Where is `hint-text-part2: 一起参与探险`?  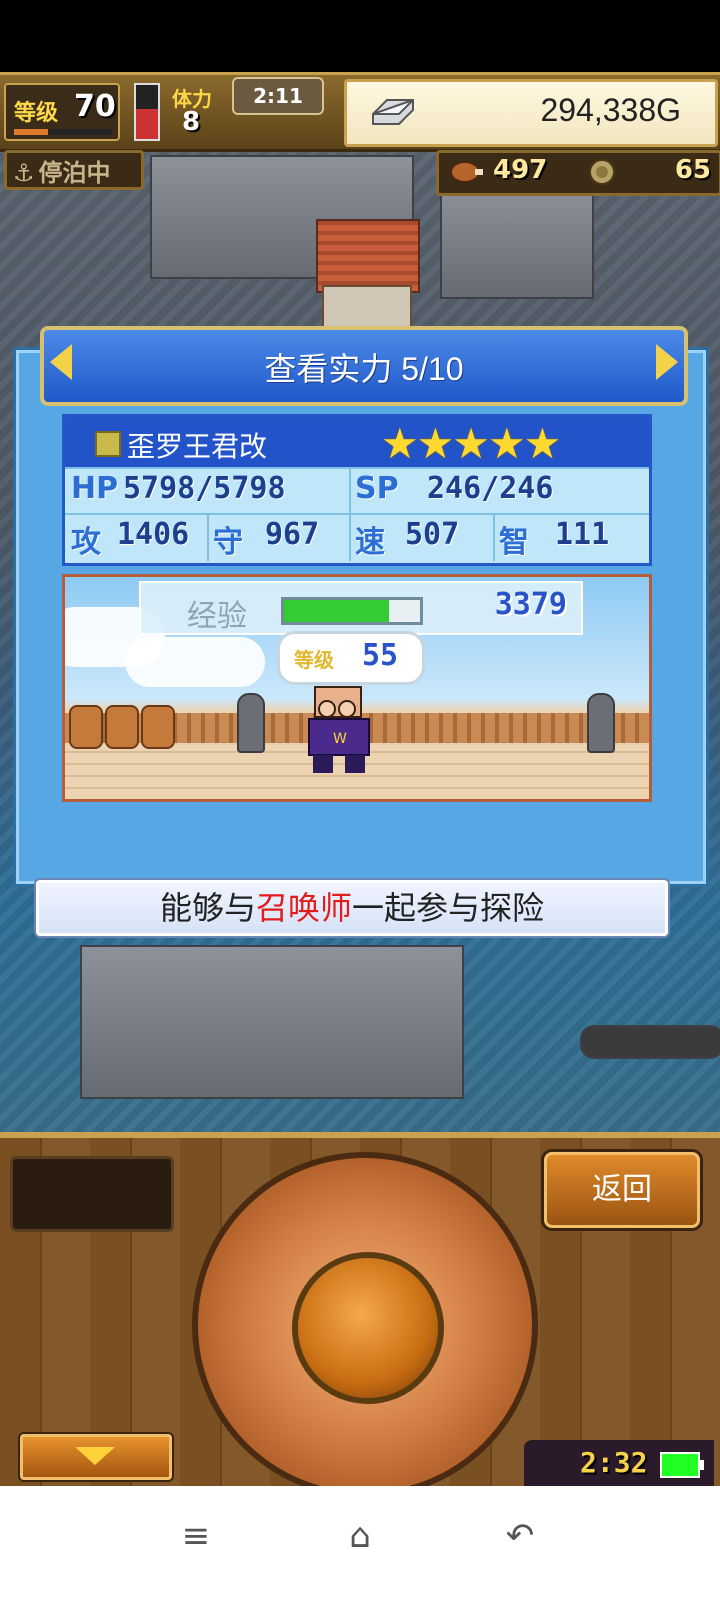 hint-text-part2: 一起参与探险 is located at coordinates (448, 908).